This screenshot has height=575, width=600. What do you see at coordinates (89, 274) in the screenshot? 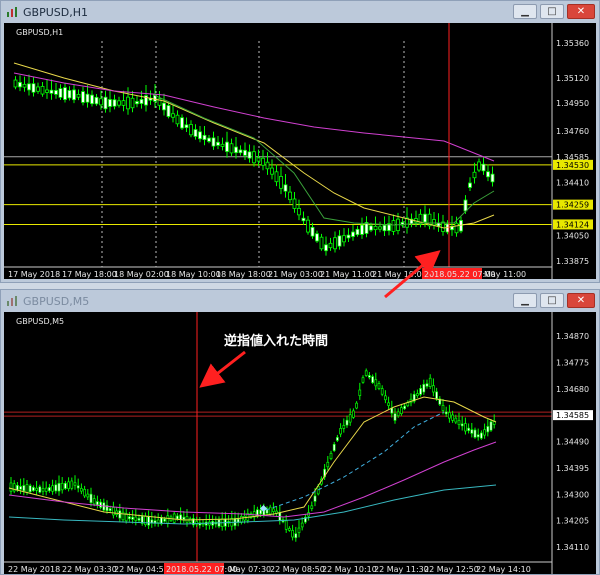
I see `time-label: 17 May 18:00` at bounding box center [89, 274].